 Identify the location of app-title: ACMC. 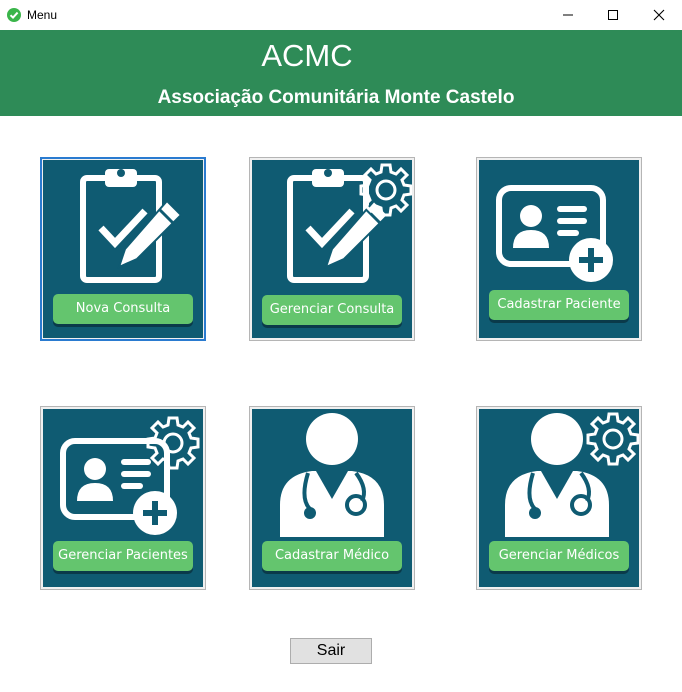
(307, 55).